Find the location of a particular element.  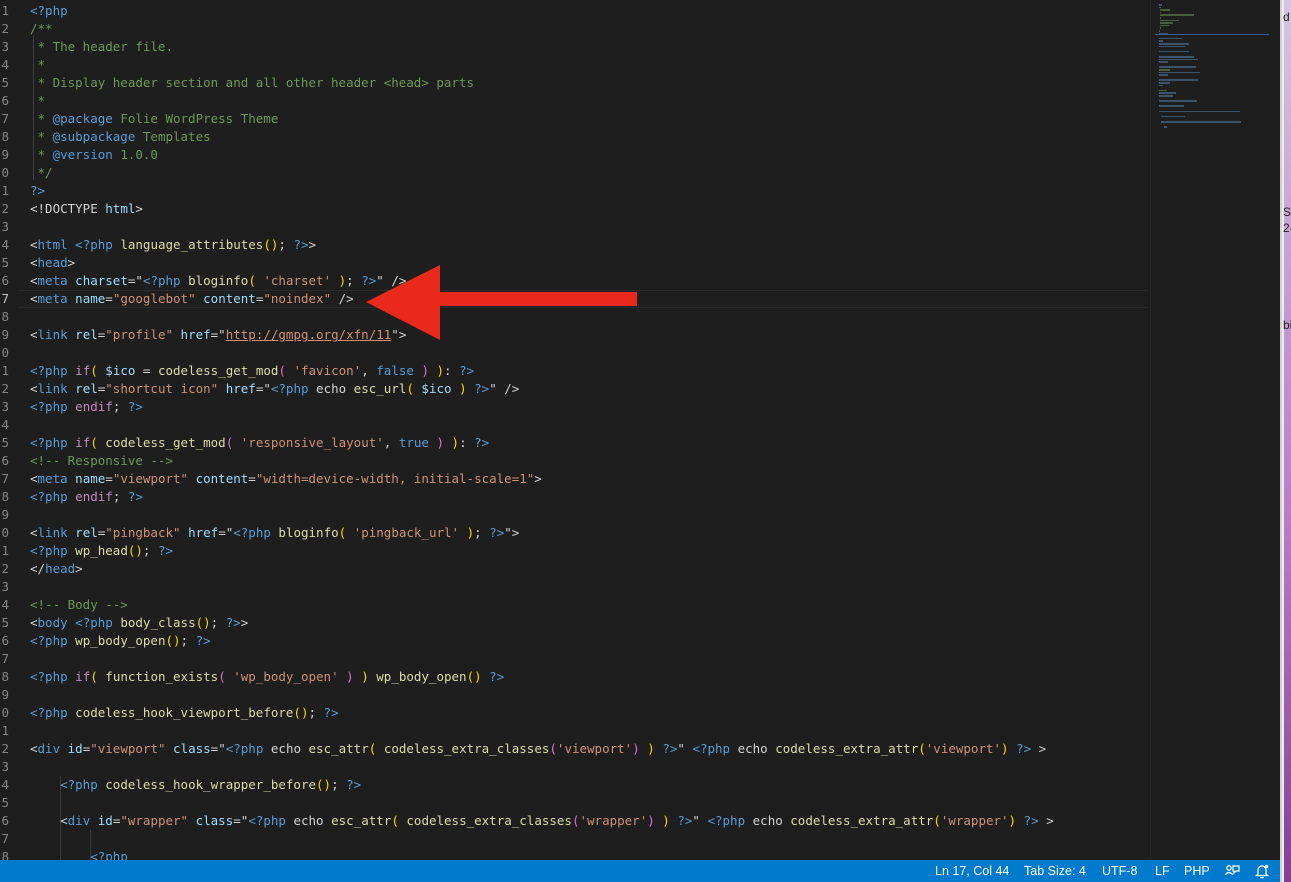

code-line: </head> is located at coordinates (56, 569).